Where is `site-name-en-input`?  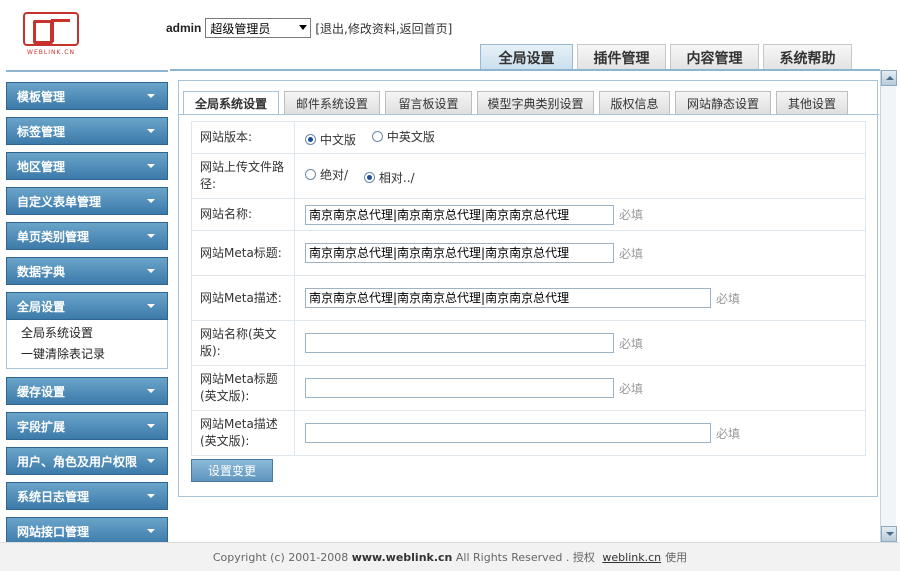 site-name-en-input is located at coordinates (459, 343).